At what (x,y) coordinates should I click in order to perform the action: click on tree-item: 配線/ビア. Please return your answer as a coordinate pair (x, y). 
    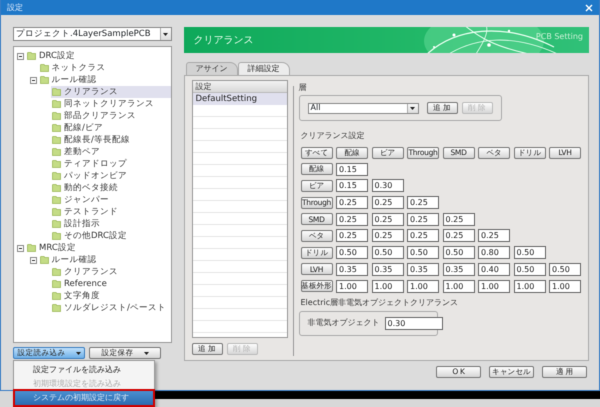
    Looking at the image, I should click on (110, 128).